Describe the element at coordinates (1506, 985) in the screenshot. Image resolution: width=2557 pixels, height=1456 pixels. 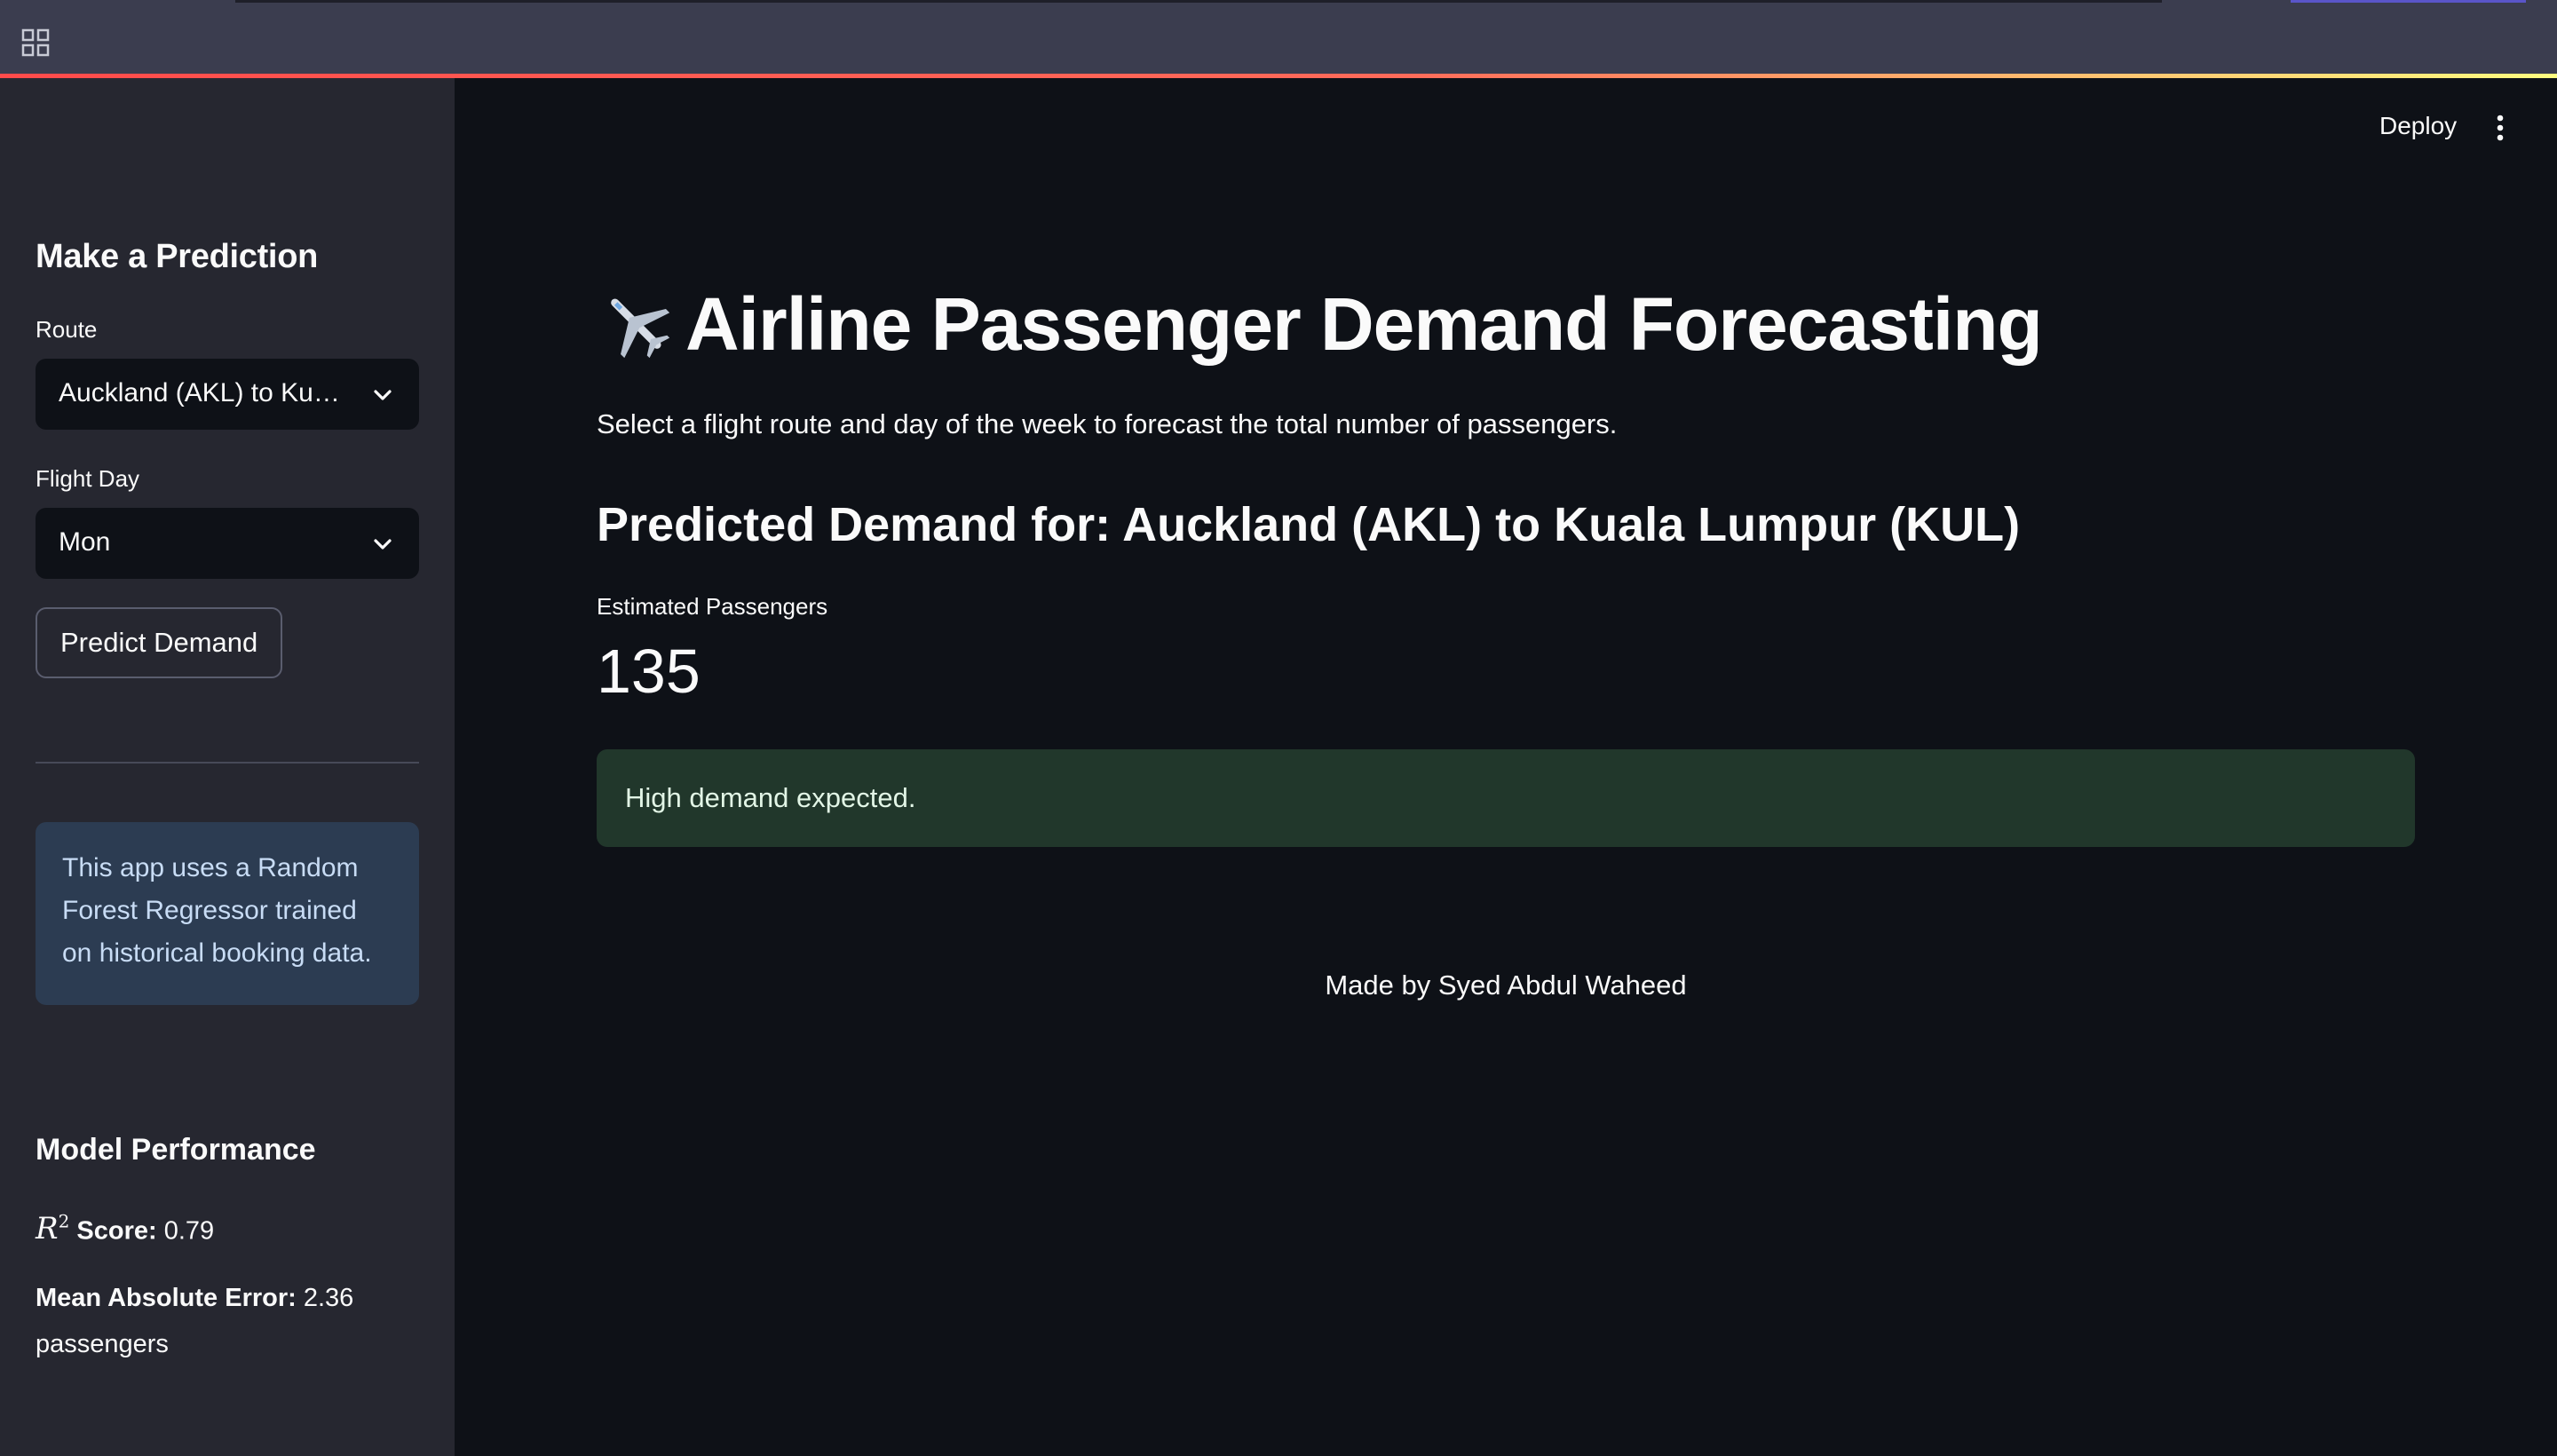
I see `footer-credit: Made by Syed Abdul Waheed` at that location.